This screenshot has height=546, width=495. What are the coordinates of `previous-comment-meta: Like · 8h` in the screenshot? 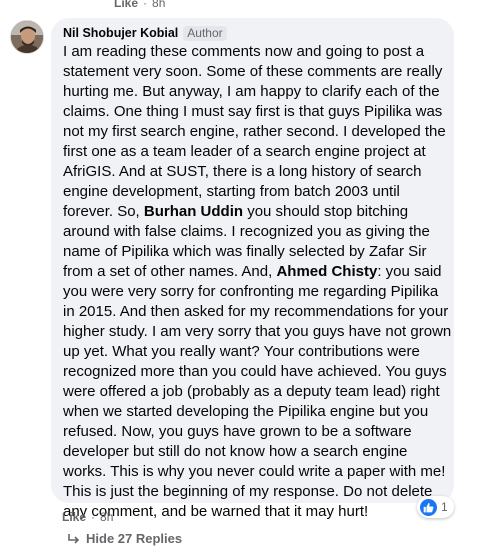 It's located at (139, 5).